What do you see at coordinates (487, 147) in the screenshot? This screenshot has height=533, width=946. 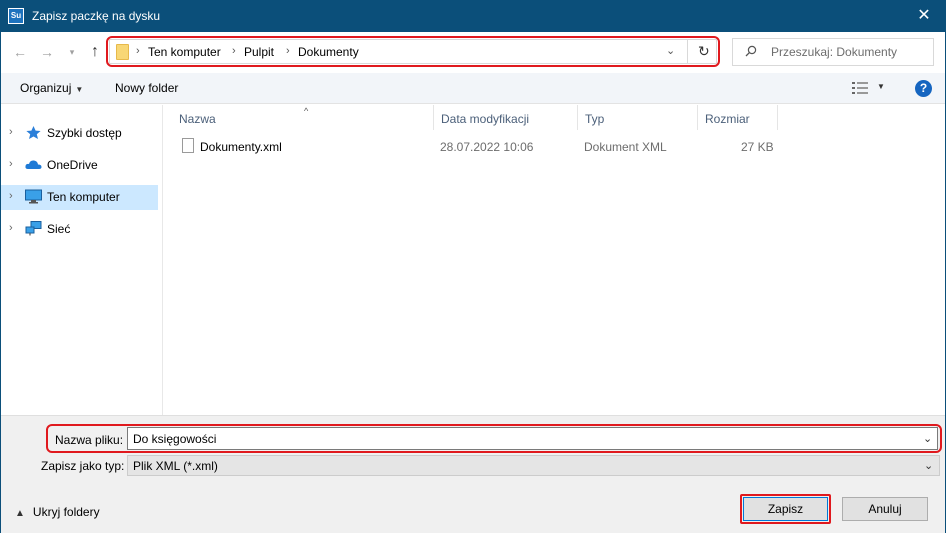 I see `file-modified: 28.07.2022 10:06` at bounding box center [487, 147].